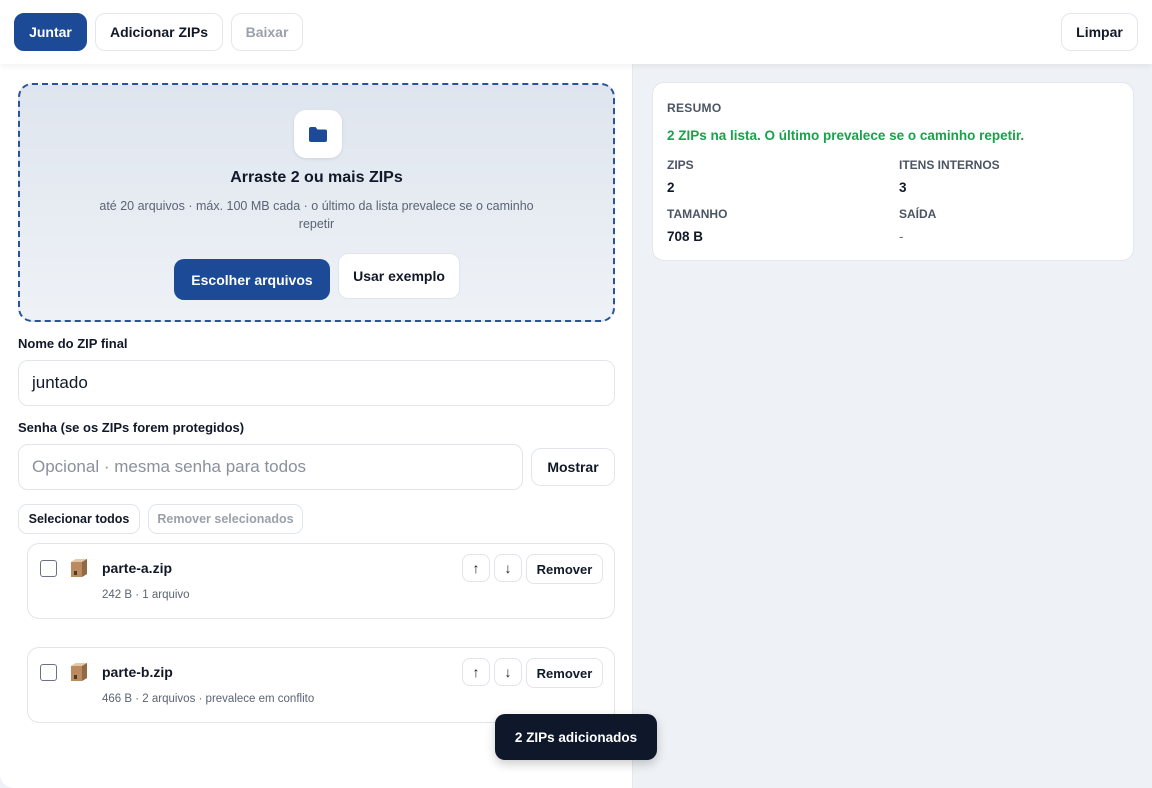 The image size is (1152, 788). I want to click on internal-items-label: ITENS INTERNOS, so click(949, 165).